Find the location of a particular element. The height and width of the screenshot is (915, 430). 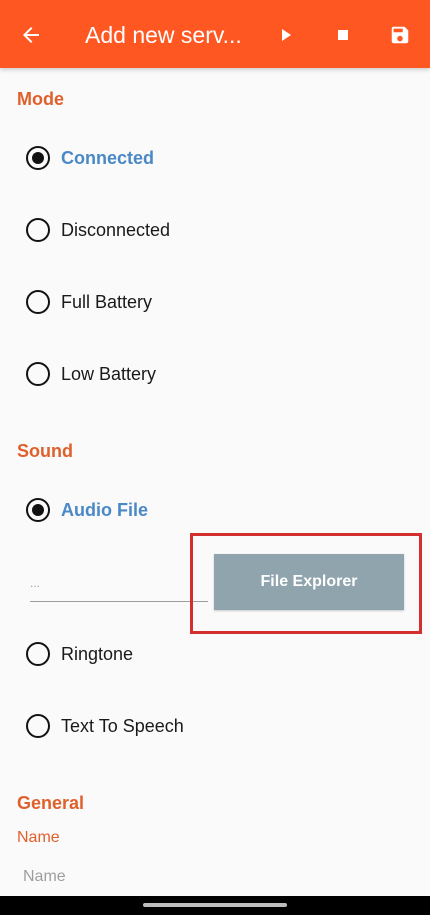

save-icon is located at coordinates (400, 35).